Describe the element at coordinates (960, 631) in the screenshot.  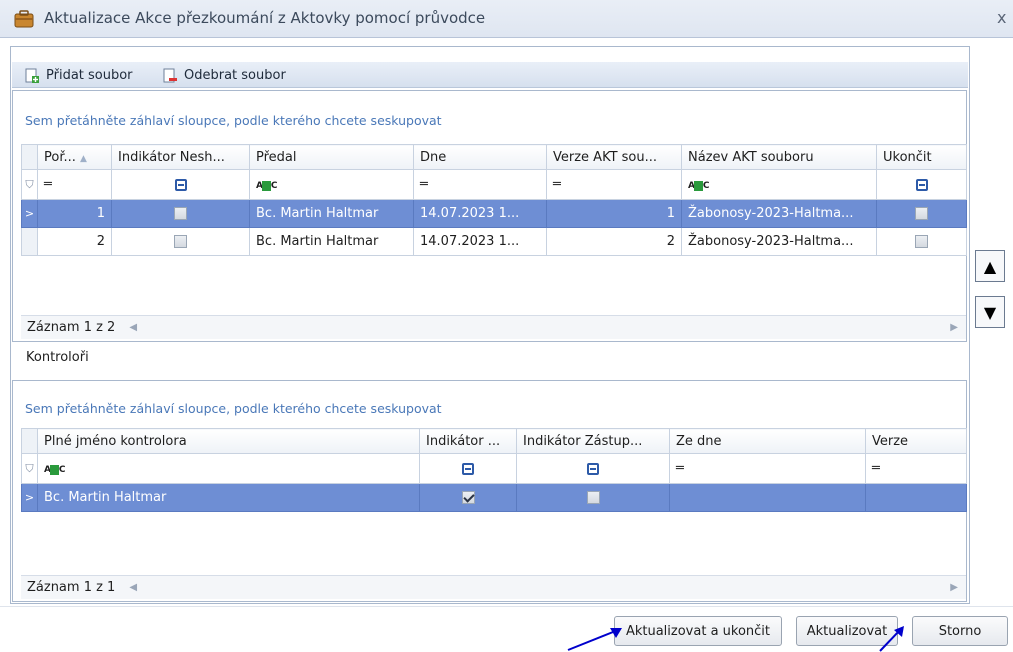
I see `cancel-button: Storno` at that location.